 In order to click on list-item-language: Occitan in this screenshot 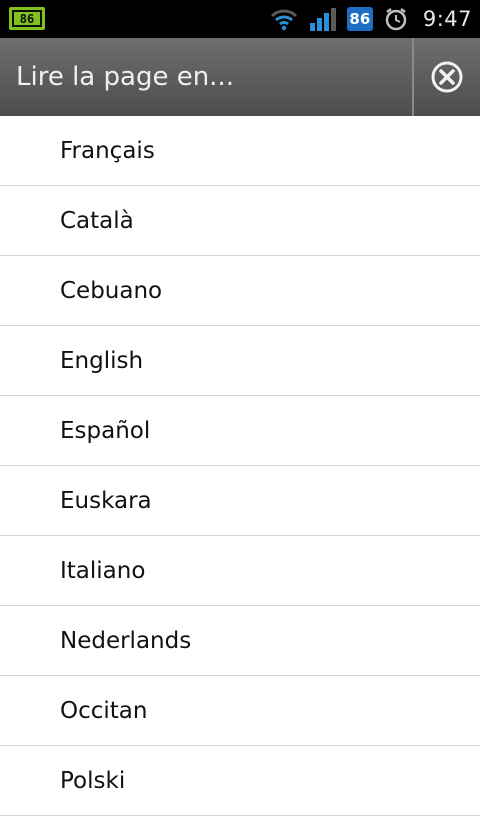, I will do `click(240, 711)`.